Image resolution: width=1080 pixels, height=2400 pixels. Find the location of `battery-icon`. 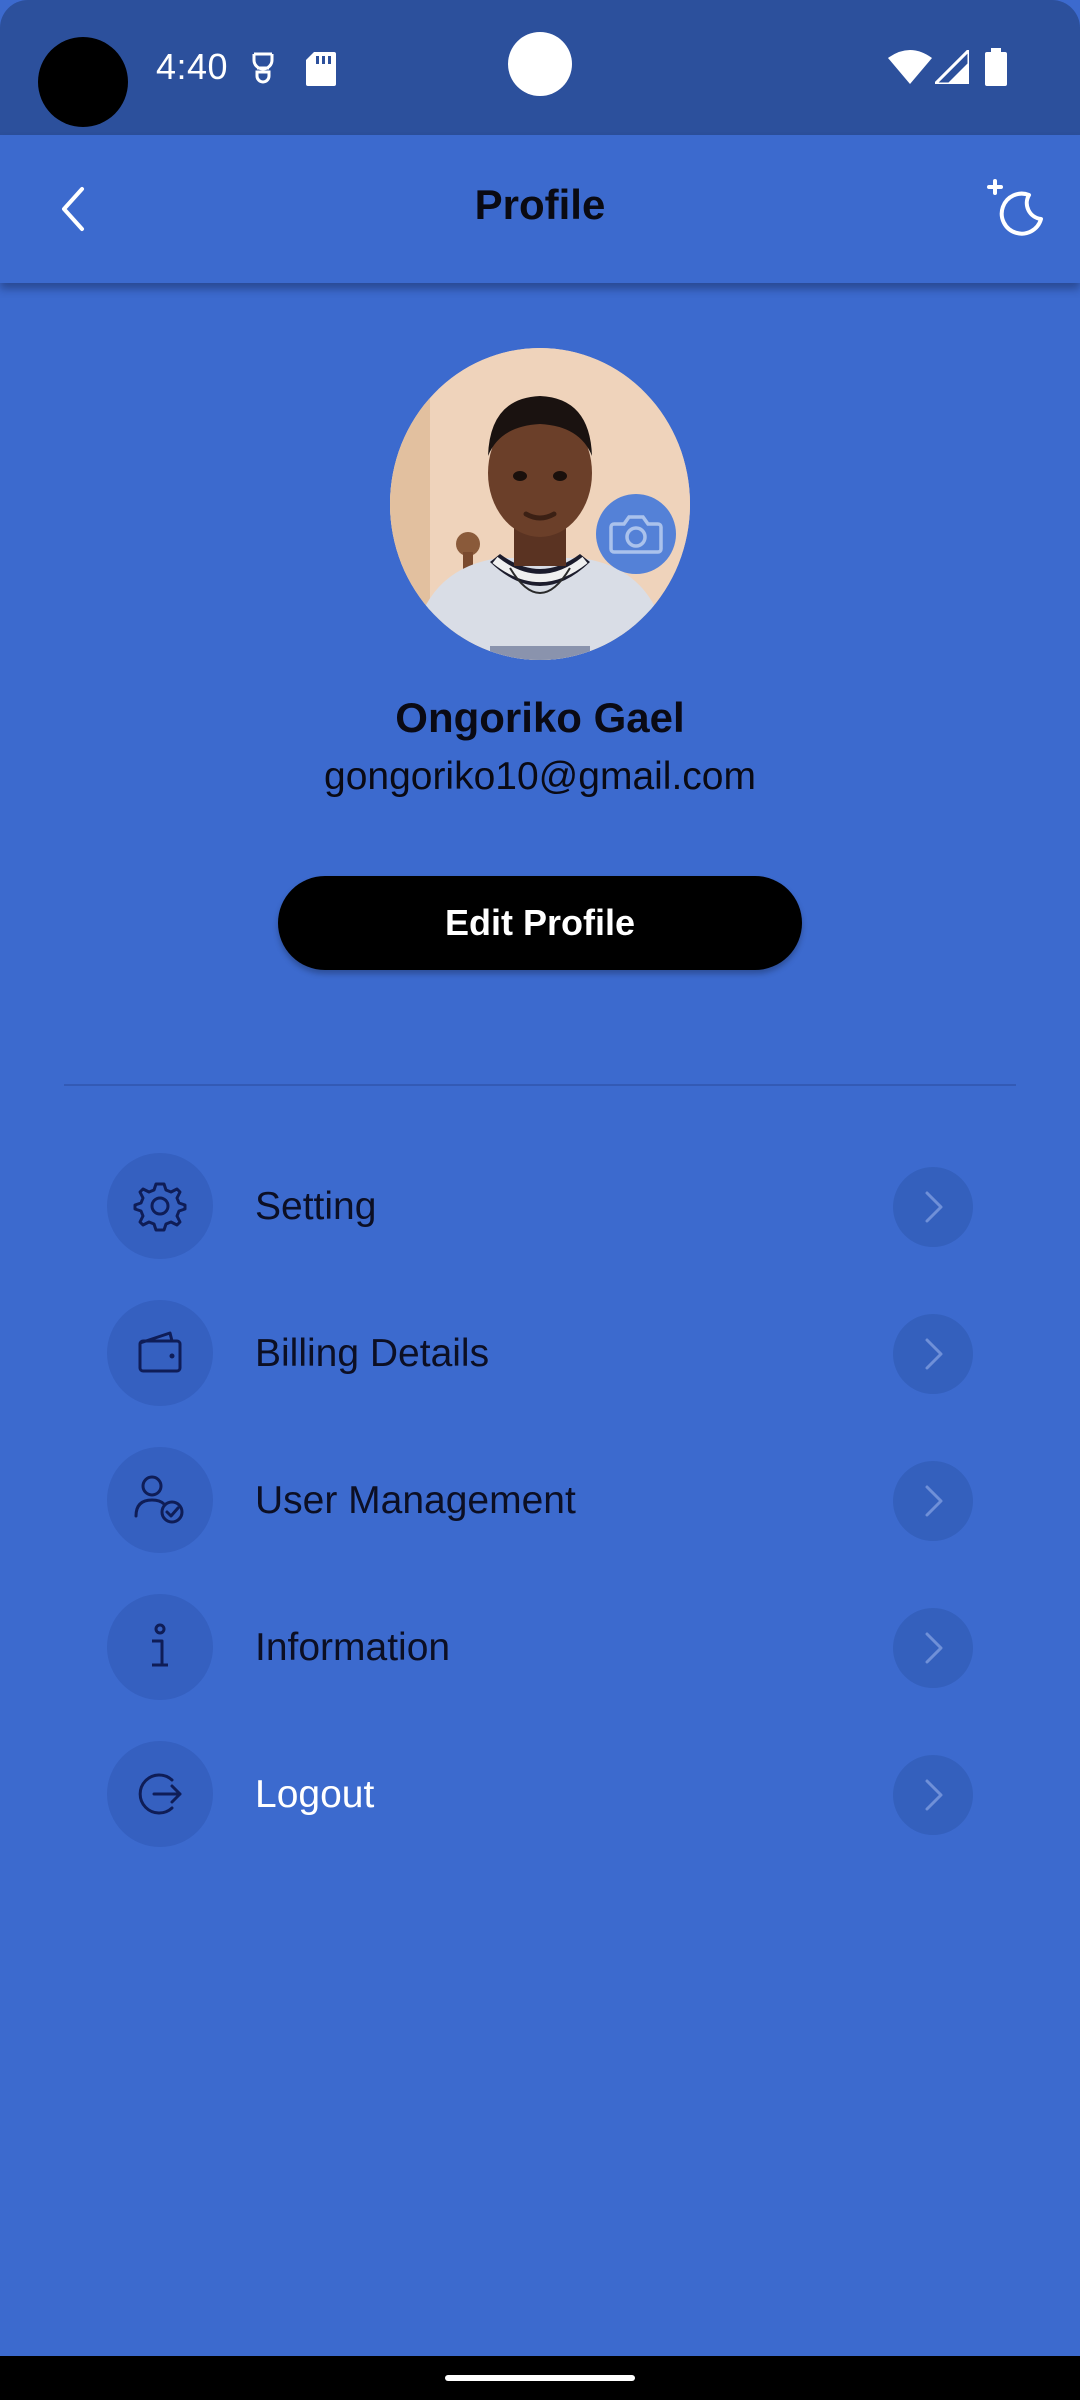

battery-icon is located at coordinates (996, 69).